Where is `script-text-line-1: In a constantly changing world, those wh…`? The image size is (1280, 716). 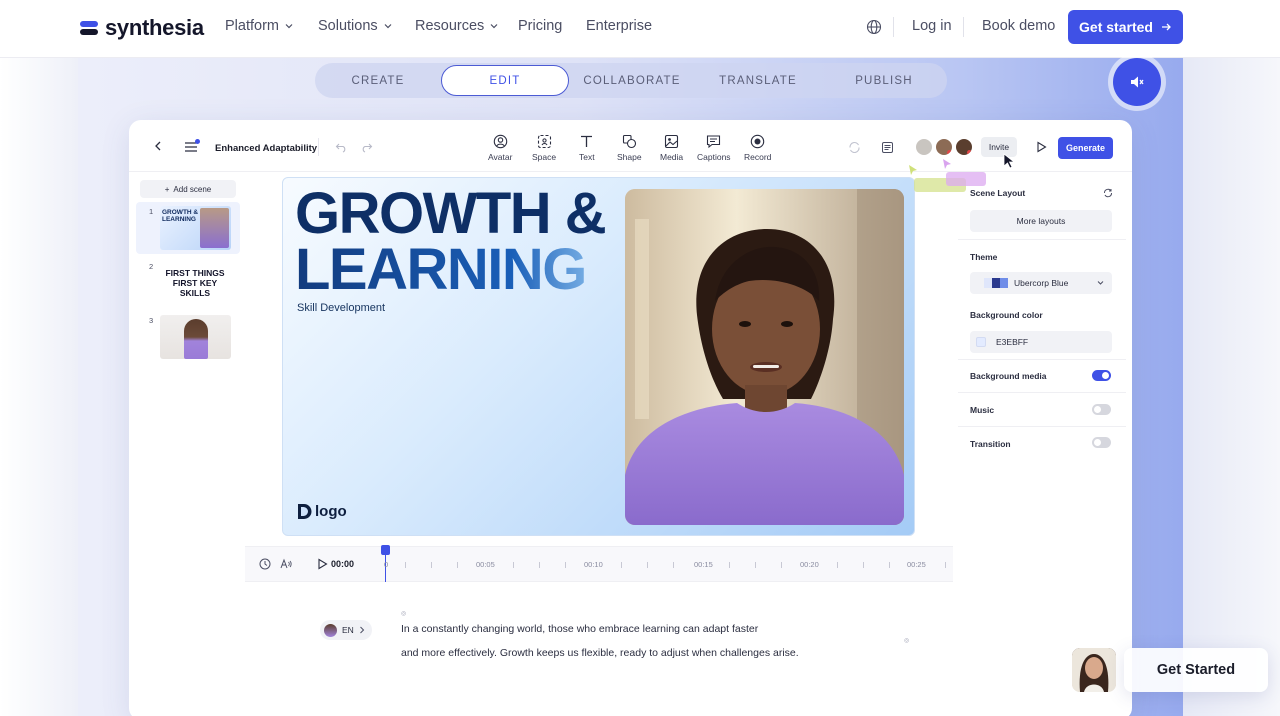
script-text-line-1: In a constantly changing world, those wh… is located at coordinates (579, 629).